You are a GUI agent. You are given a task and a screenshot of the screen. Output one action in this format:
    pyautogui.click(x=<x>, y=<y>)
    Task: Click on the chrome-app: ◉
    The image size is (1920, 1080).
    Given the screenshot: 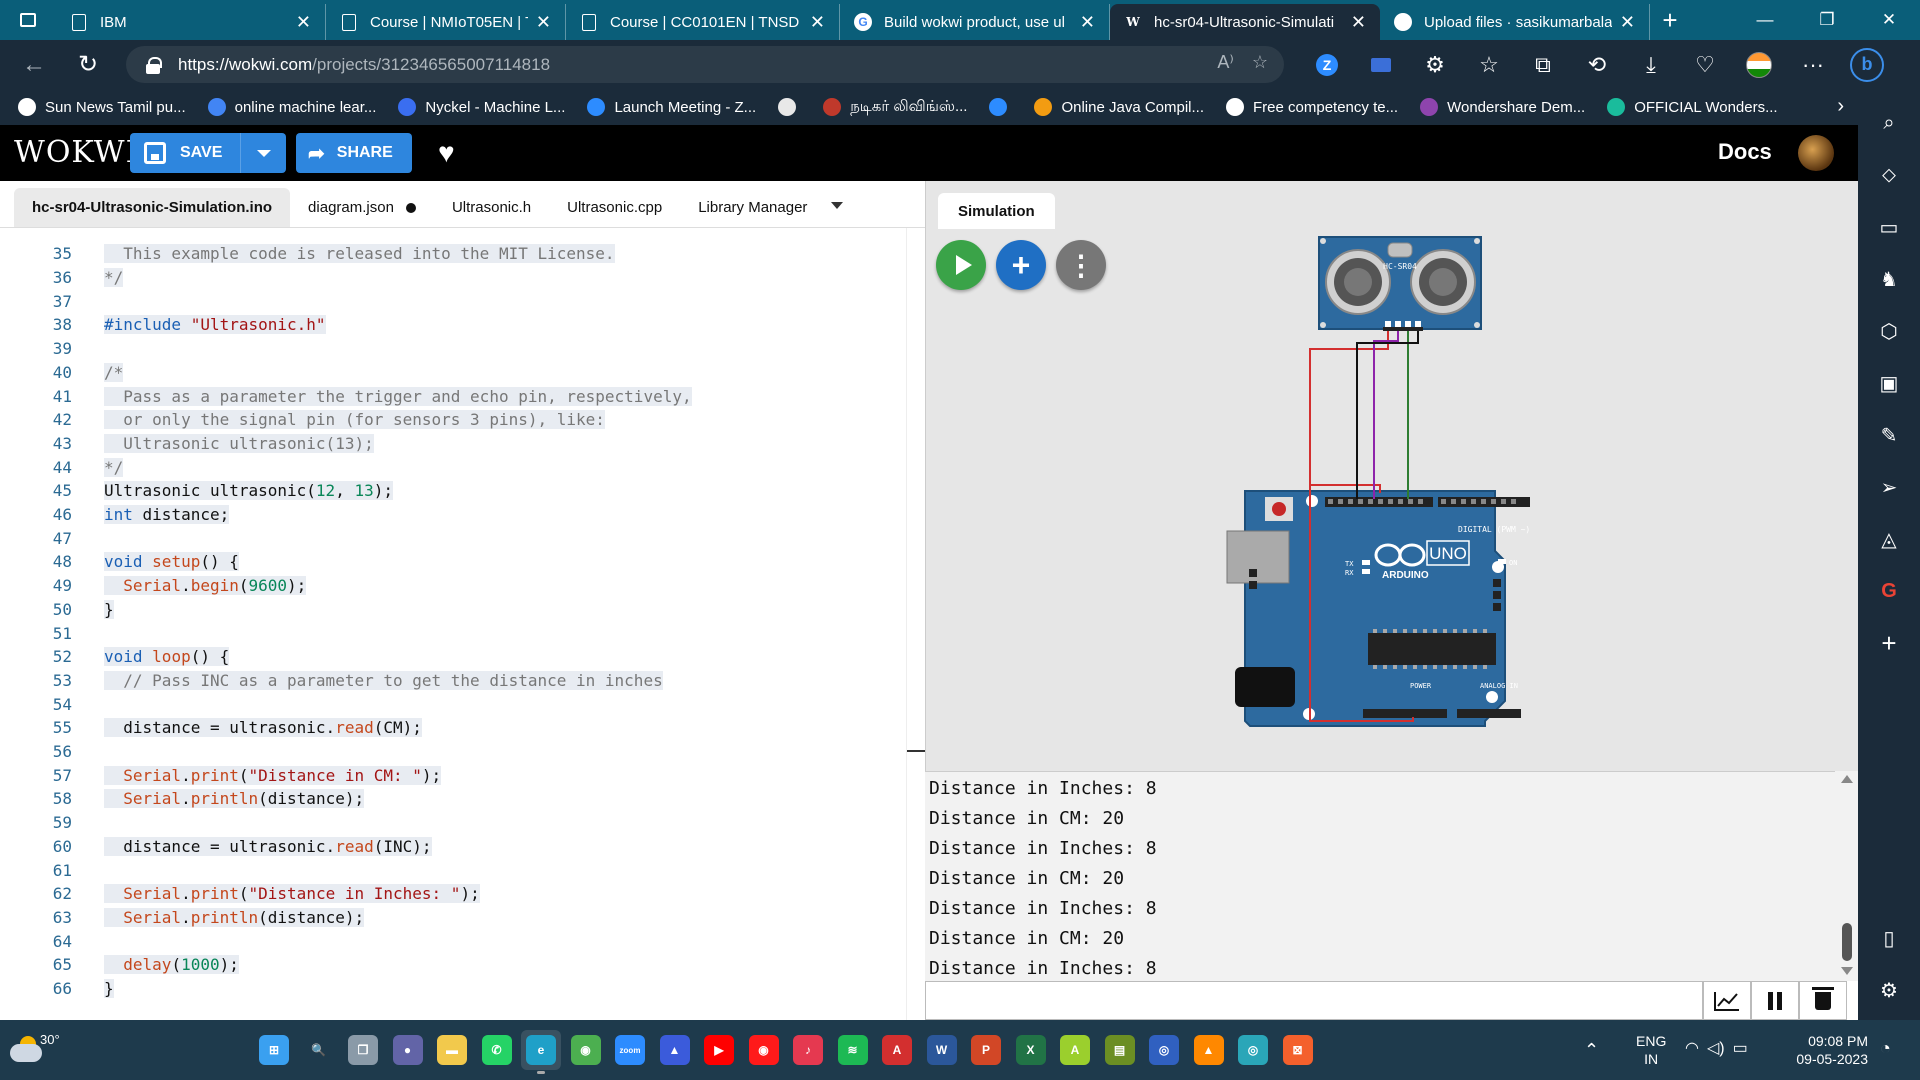 What is the action you would take?
    pyautogui.click(x=586, y=1050)
    